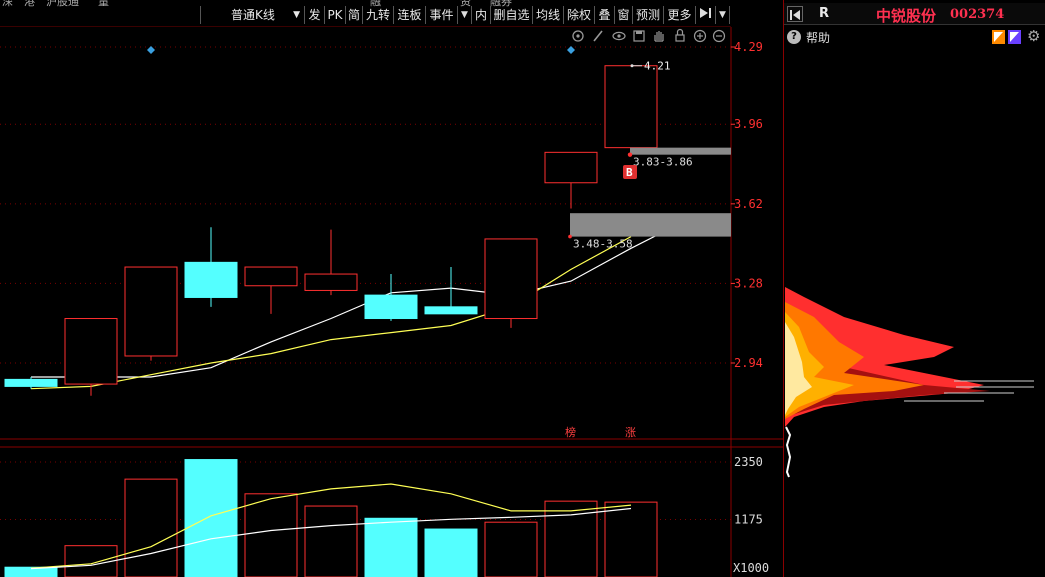  Describe the element at coordinates (650, 225) in the screenshot. I see `gap-zone-lower` at that location.